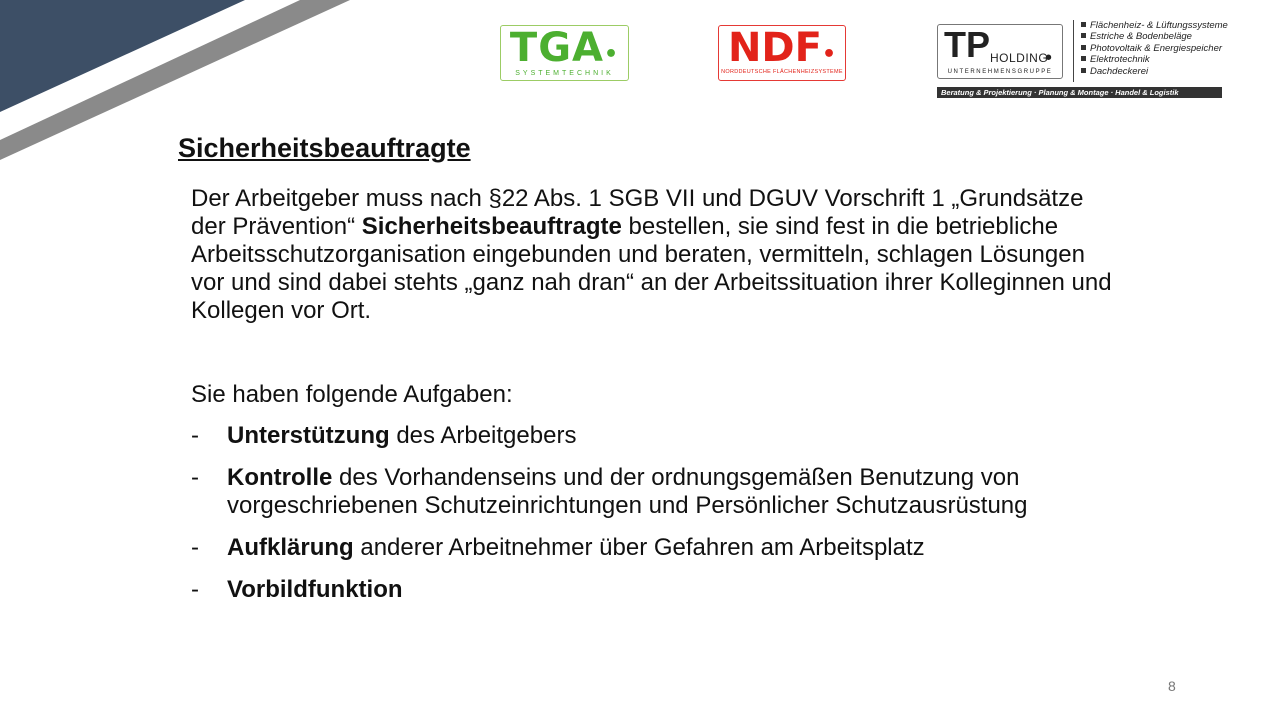  Describe the element at coordinates (483, 435) in the screenshot. I see `task-text: des Arbeitgebers` at that location.